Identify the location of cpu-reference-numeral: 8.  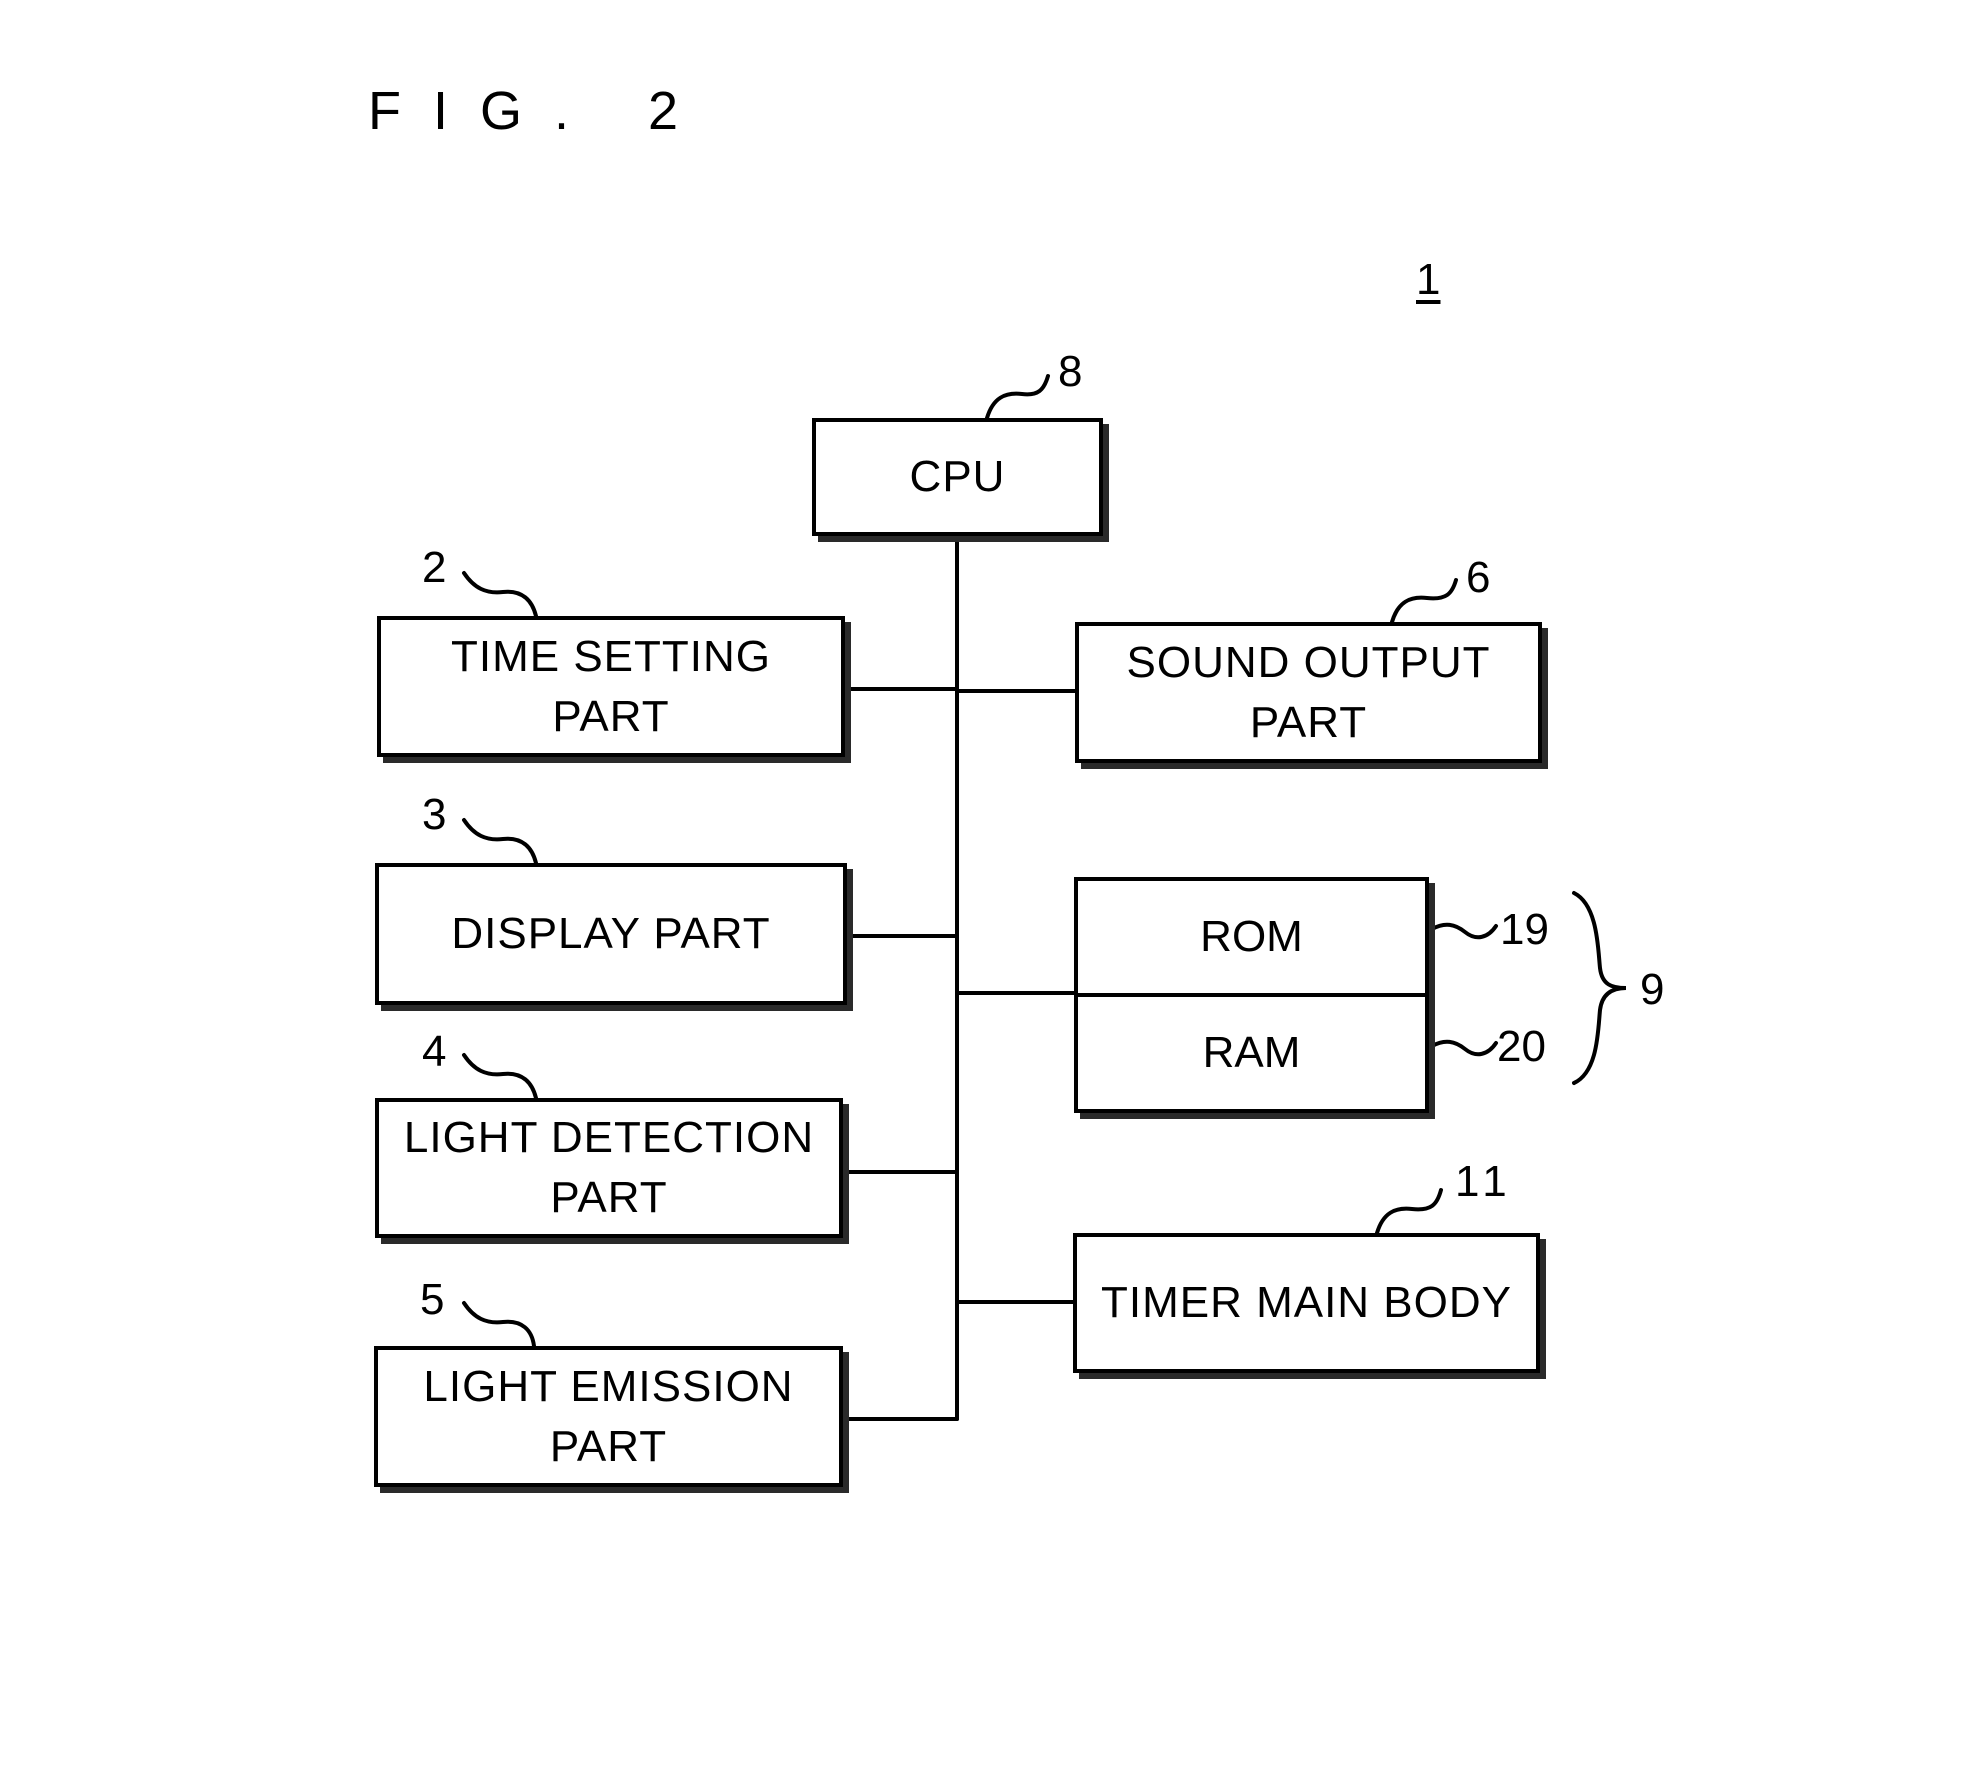
(1070, 371).